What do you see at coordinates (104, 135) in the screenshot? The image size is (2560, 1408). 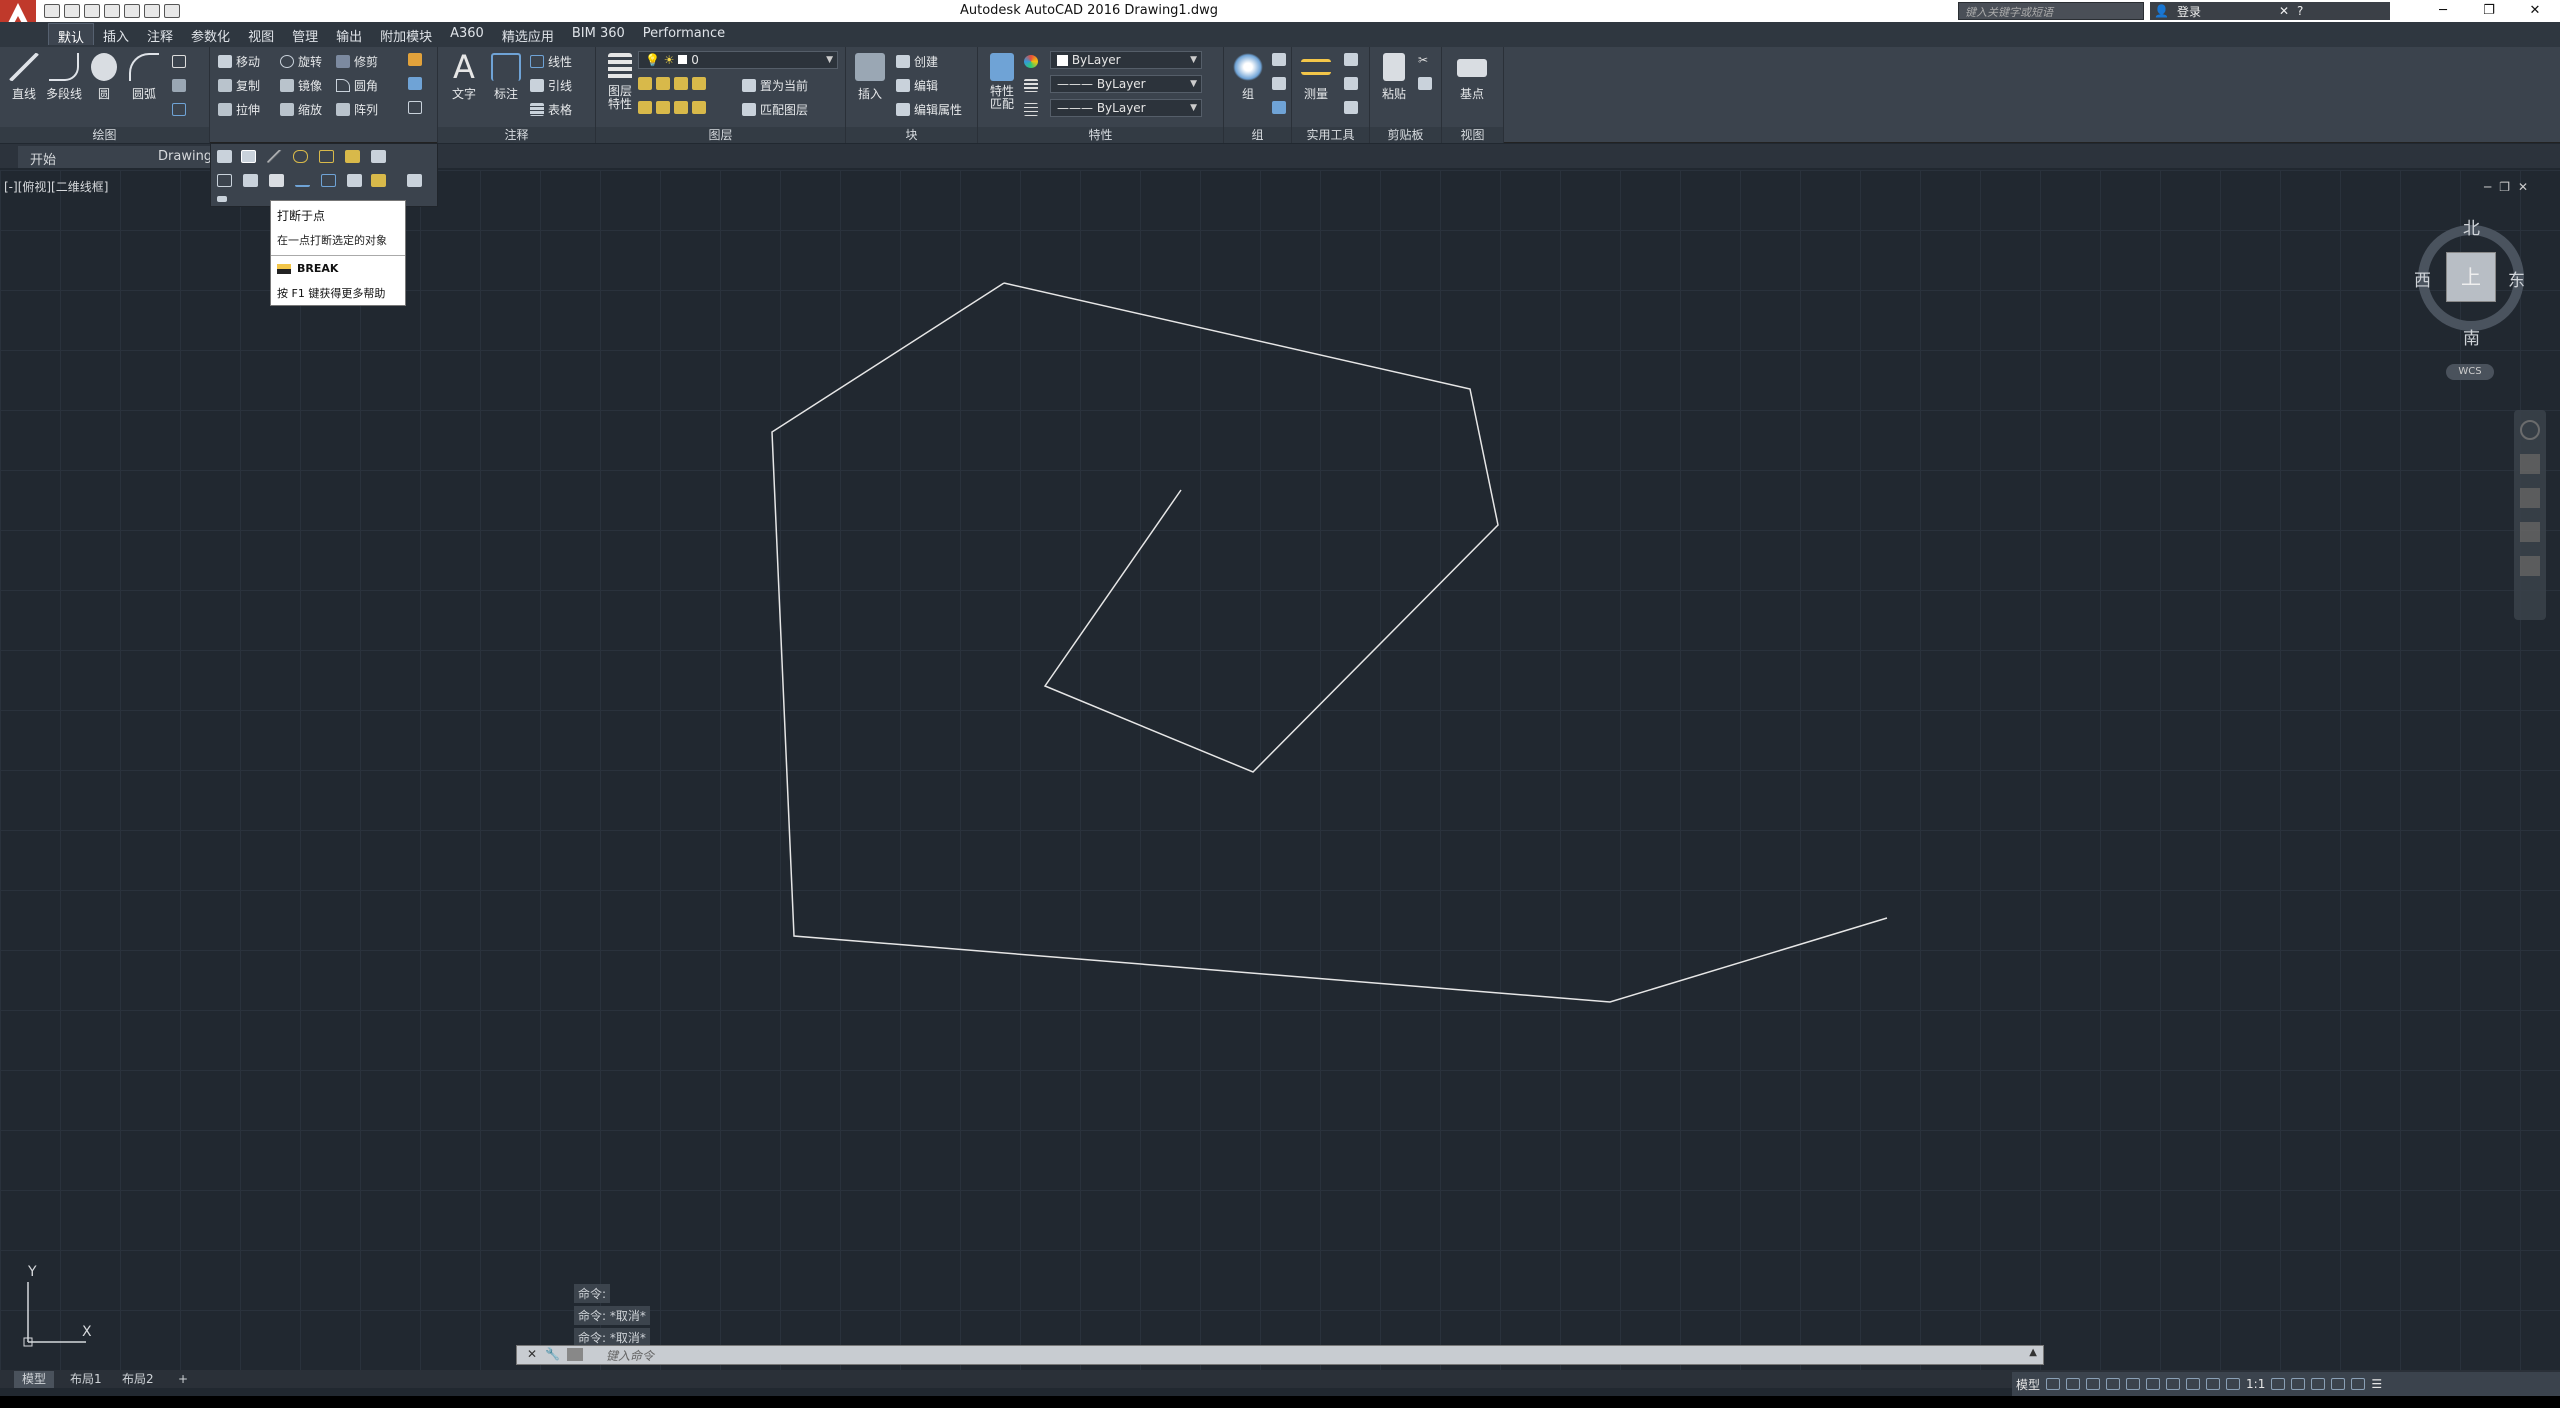 I see `draw-panel-title: 绘图` at bounding box center [104, 135].